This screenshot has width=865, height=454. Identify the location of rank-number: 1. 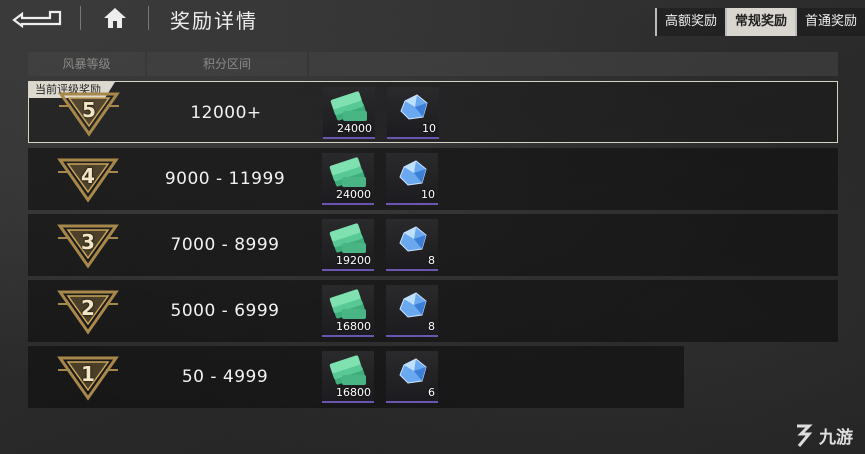
(88, 374).